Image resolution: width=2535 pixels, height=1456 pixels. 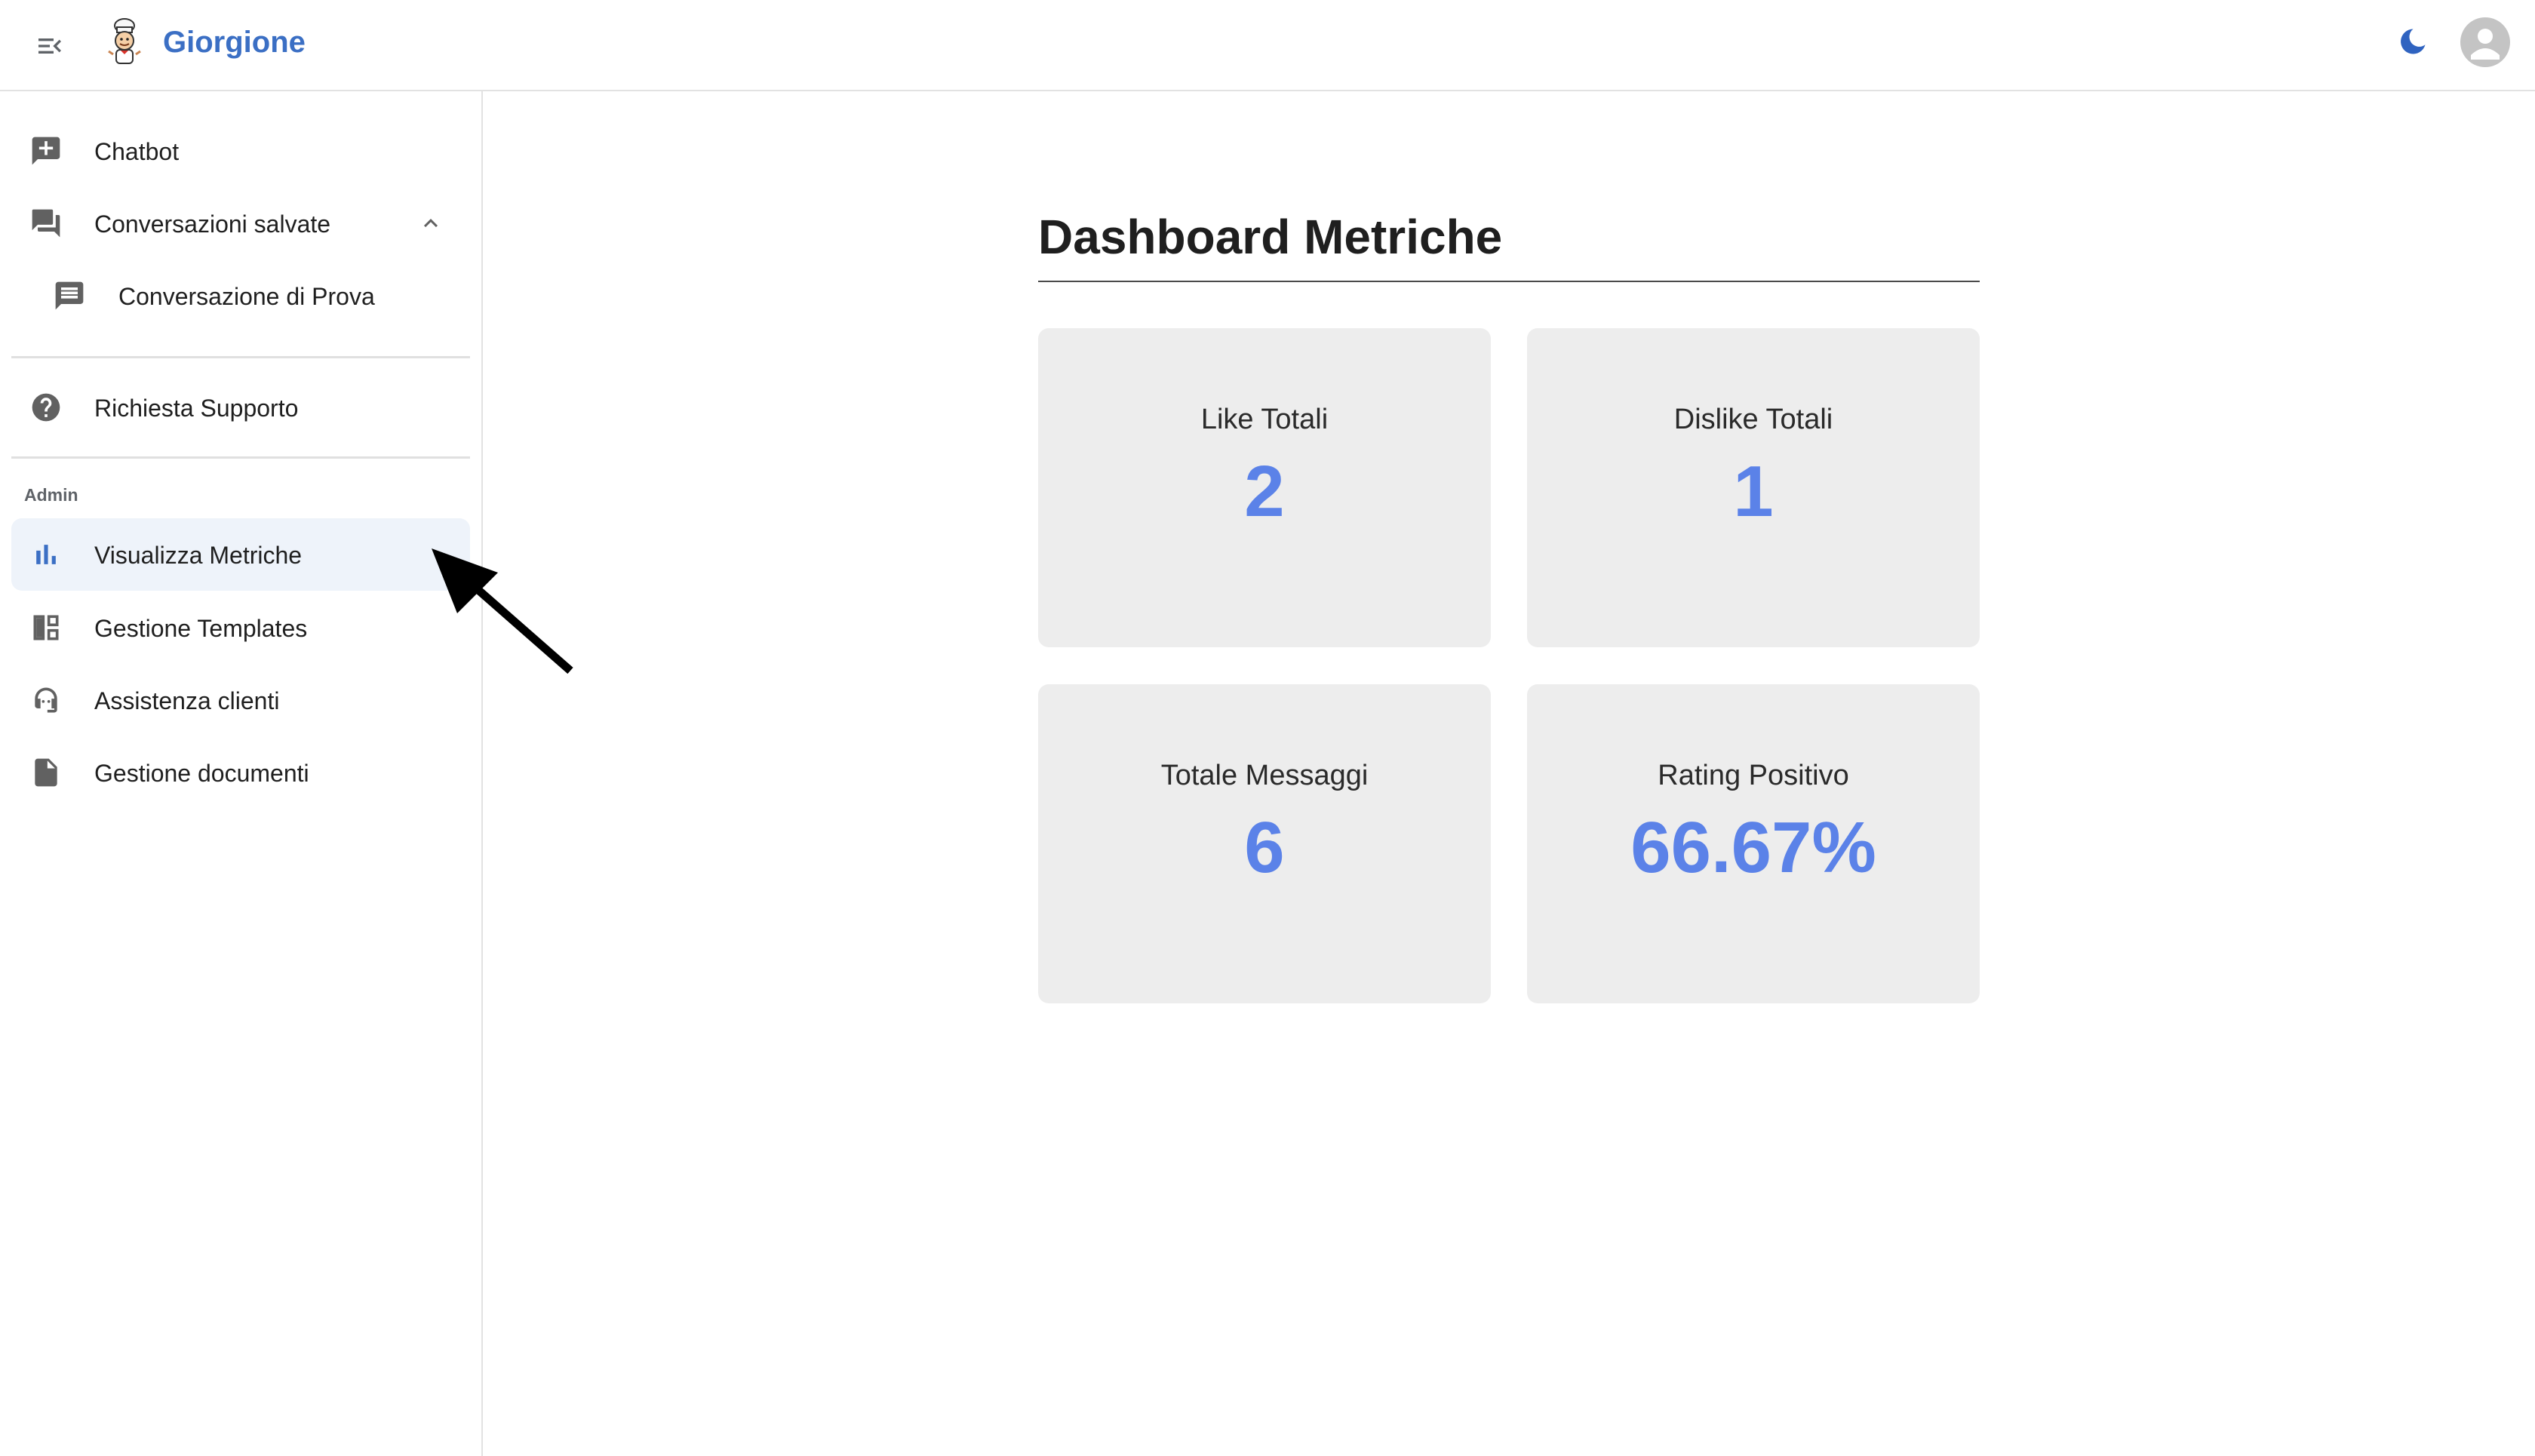 What do you see at coordinates (50, 46) in the screenshot?
I see `menu-collapse-icon` at bounding box center [50, 46].